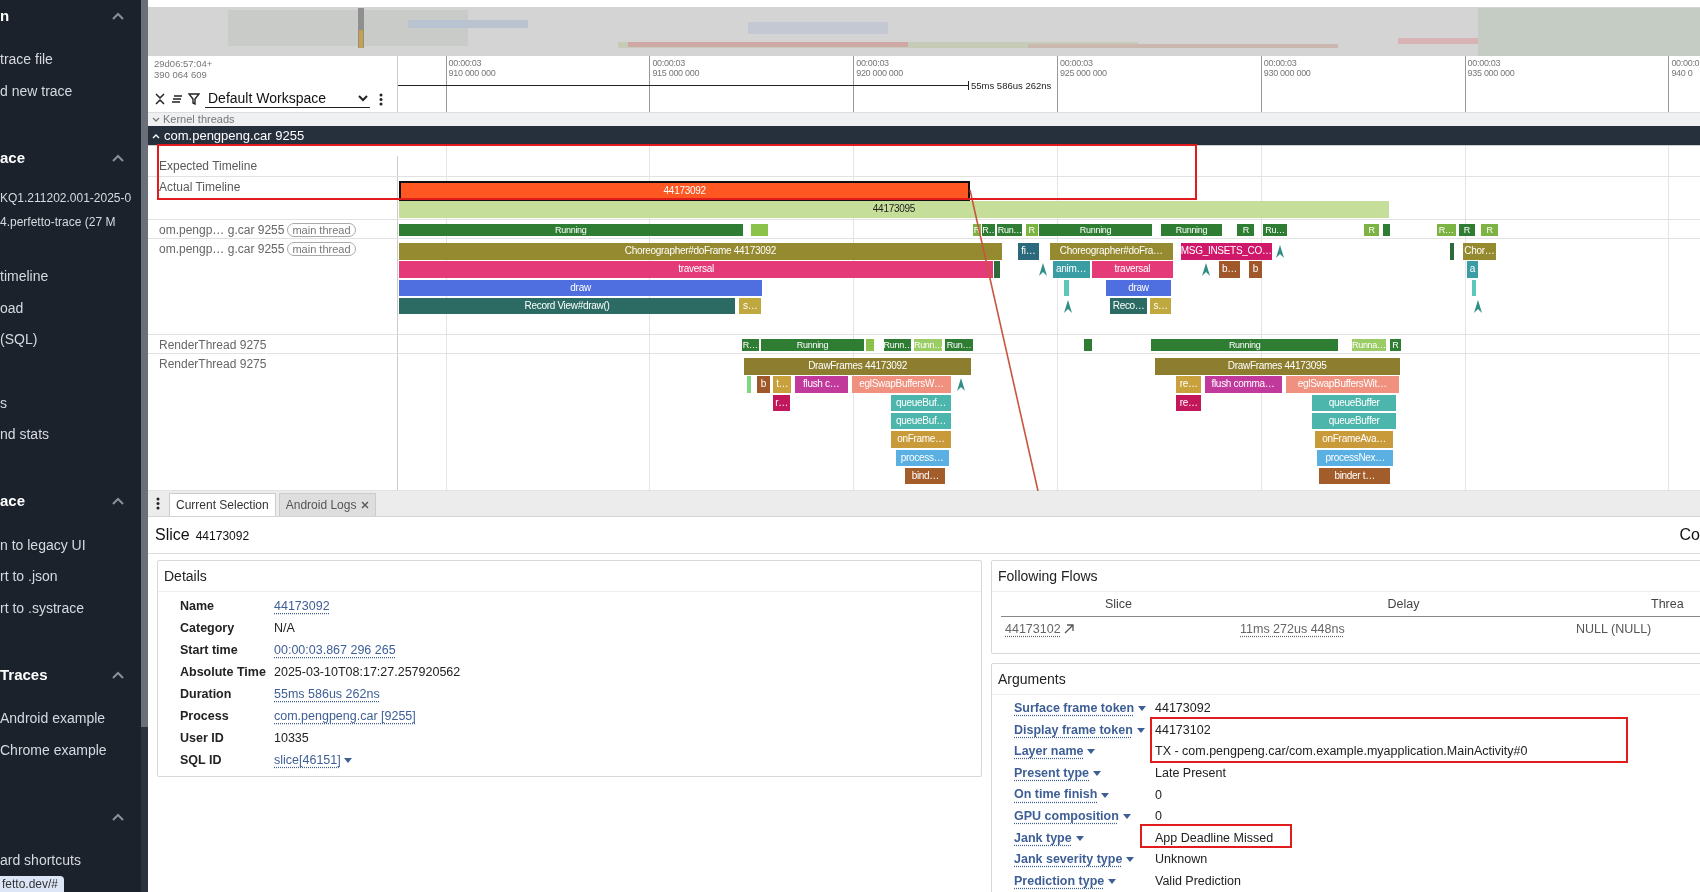 This screenshot has height=892, width=1700. I want to click on field-label: SQL ID, so click(201, 760).